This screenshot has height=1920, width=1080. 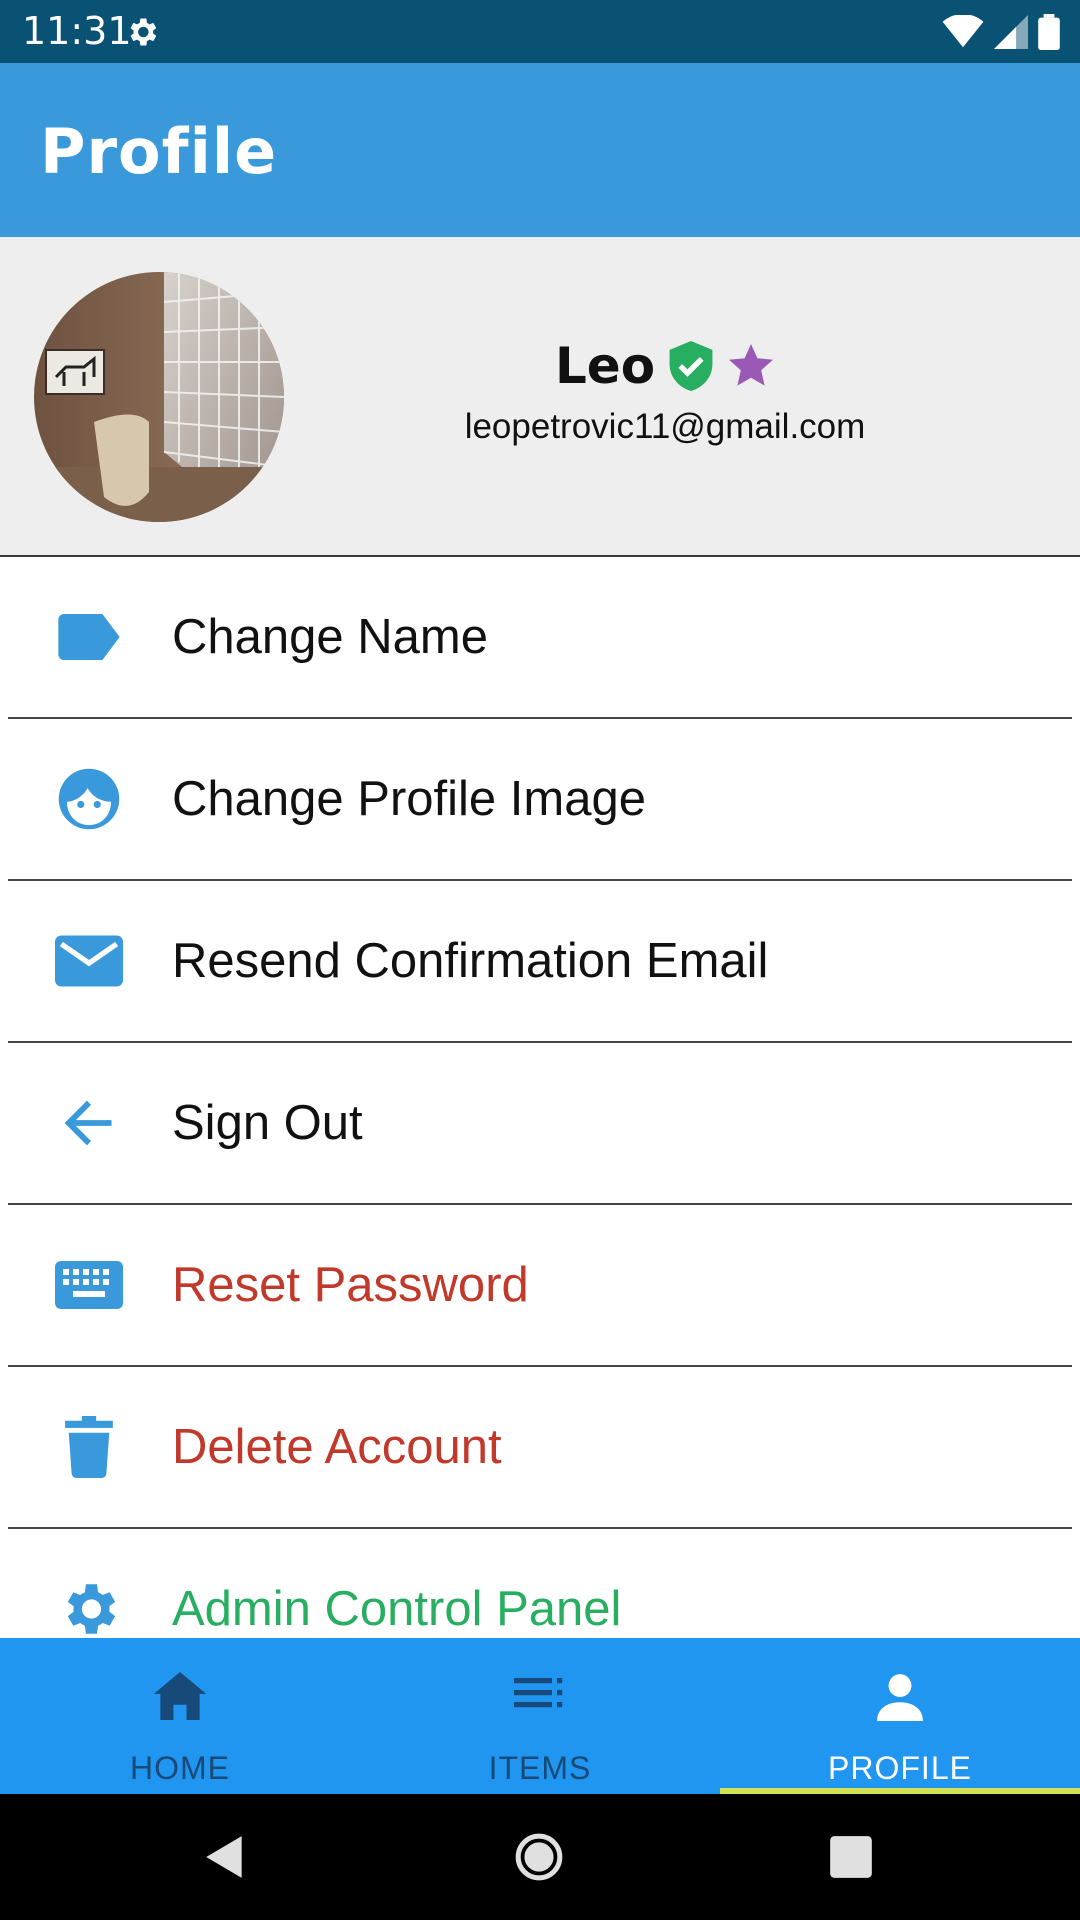 I want to click on status-indicators, so click(x=1001, y=32).